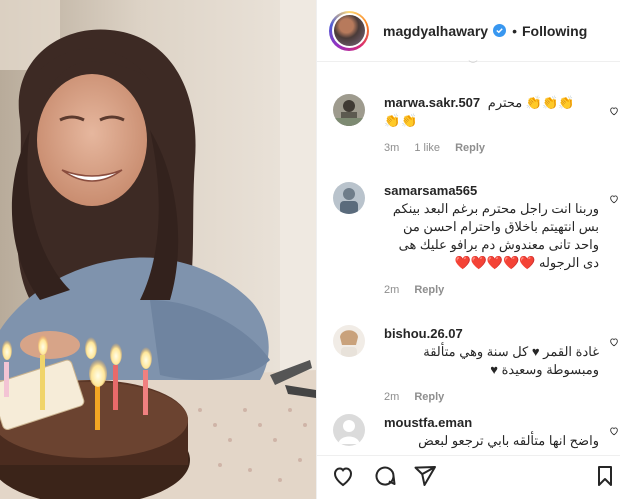 Image resolution: width=620 pixels, height=499 pixels. I want to click on comment-likes: 1 like, so click(427, 148).